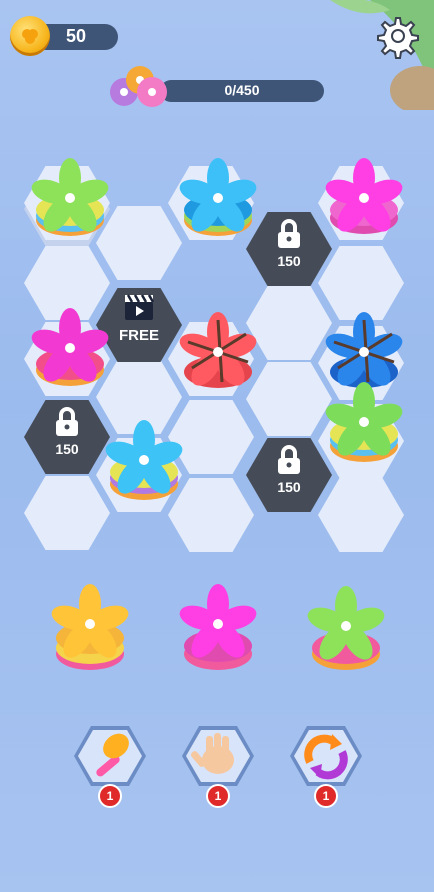  What do you see at coordinates (217, 352) in the screenshot?
I see `flower-stack-red-vines` at bounding box center [217, 352].